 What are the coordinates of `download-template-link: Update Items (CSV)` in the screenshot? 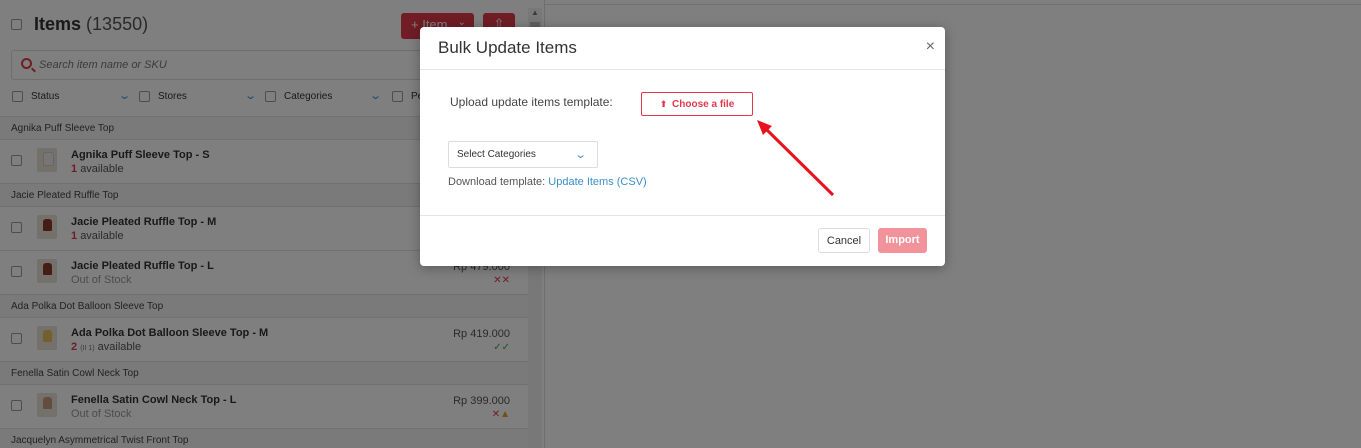 It's located at (597, 182).